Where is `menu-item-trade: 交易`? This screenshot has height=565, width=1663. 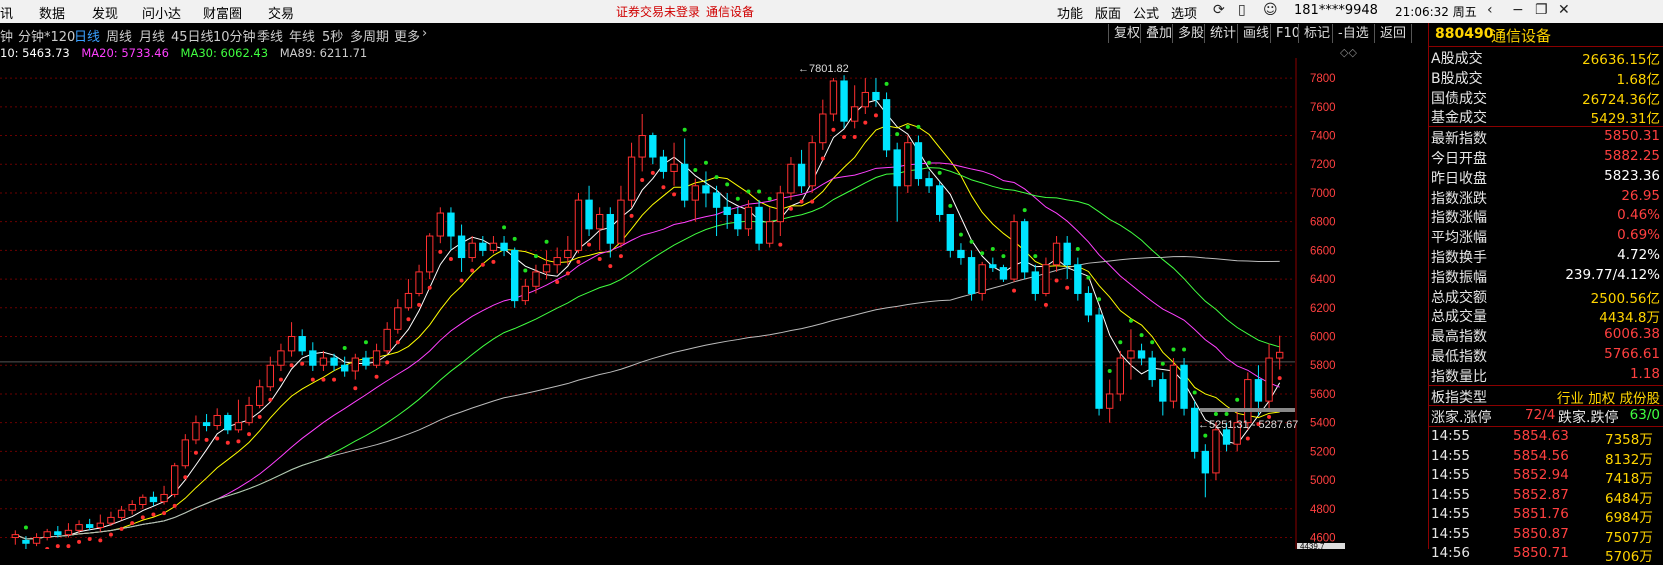 menu-item-trade: 交易 is located at coordinates (281, 12).